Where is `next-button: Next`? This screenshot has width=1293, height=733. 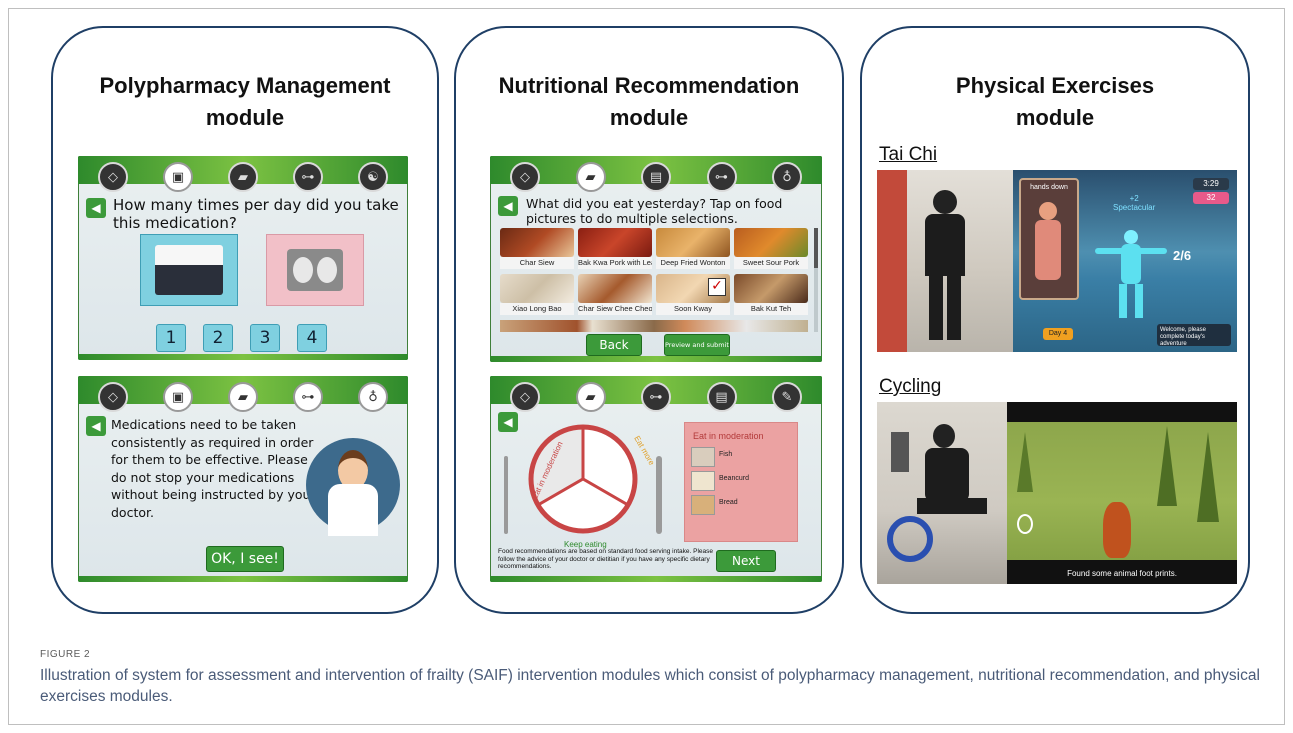
next-button: Next is located at coordinates (746, 561).